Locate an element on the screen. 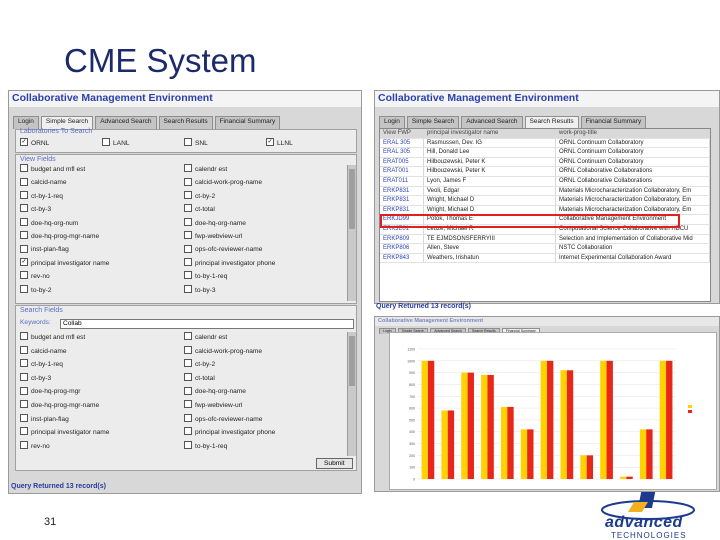 The image size is (720, 540). keywords-input: Collab is located at coordinates (207, 324).